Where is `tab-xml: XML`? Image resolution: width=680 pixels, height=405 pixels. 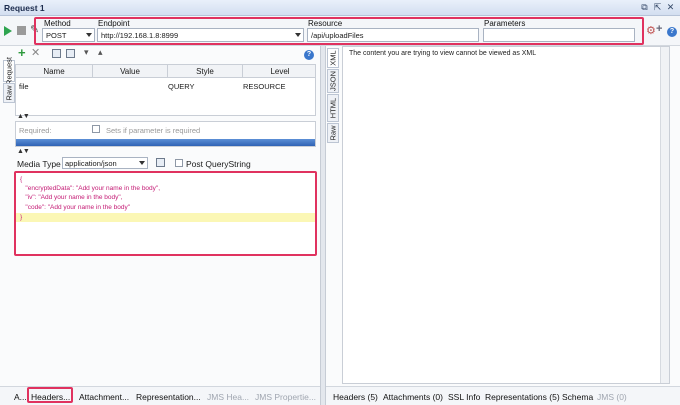
tab-xml: XML is located at coordinates (333, 58).